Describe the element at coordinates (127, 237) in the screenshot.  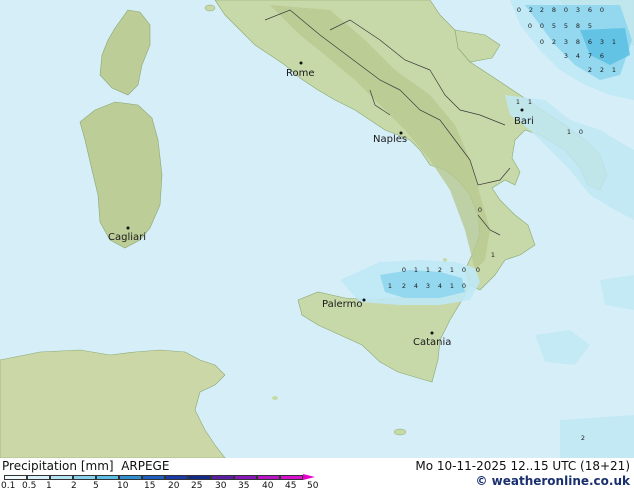
I see `city-label-cagliari: Cagliari` at that location.